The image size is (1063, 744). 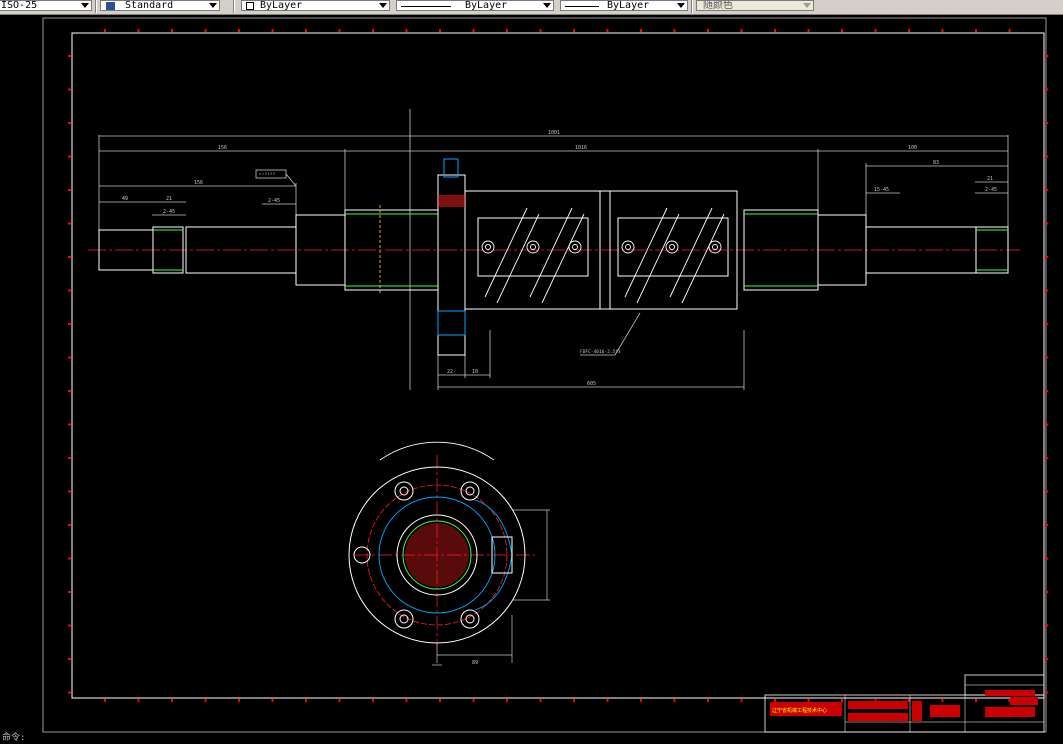 I want to click on plotstyle-dropdown: 随颜色, so click(x=755, y=5).